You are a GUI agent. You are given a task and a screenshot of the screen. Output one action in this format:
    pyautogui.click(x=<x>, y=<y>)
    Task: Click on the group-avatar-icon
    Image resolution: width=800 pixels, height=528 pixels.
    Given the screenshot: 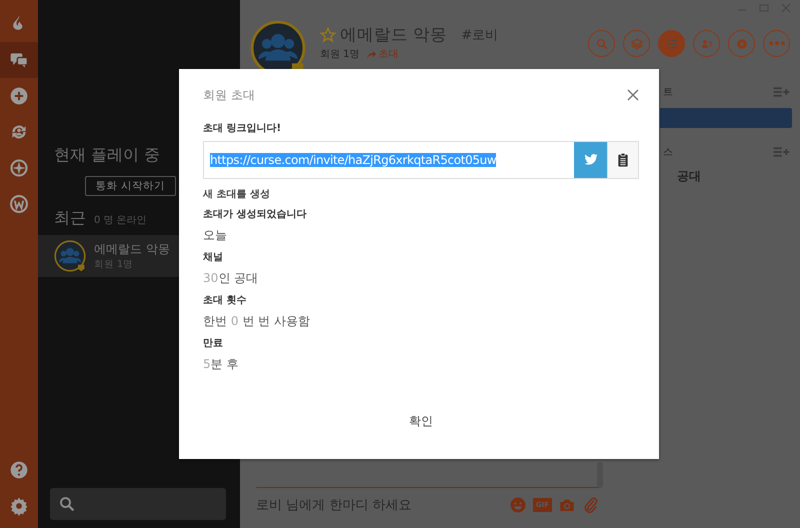 What is the action you would take?
    pyautogui.click(x=70, y=256)
    